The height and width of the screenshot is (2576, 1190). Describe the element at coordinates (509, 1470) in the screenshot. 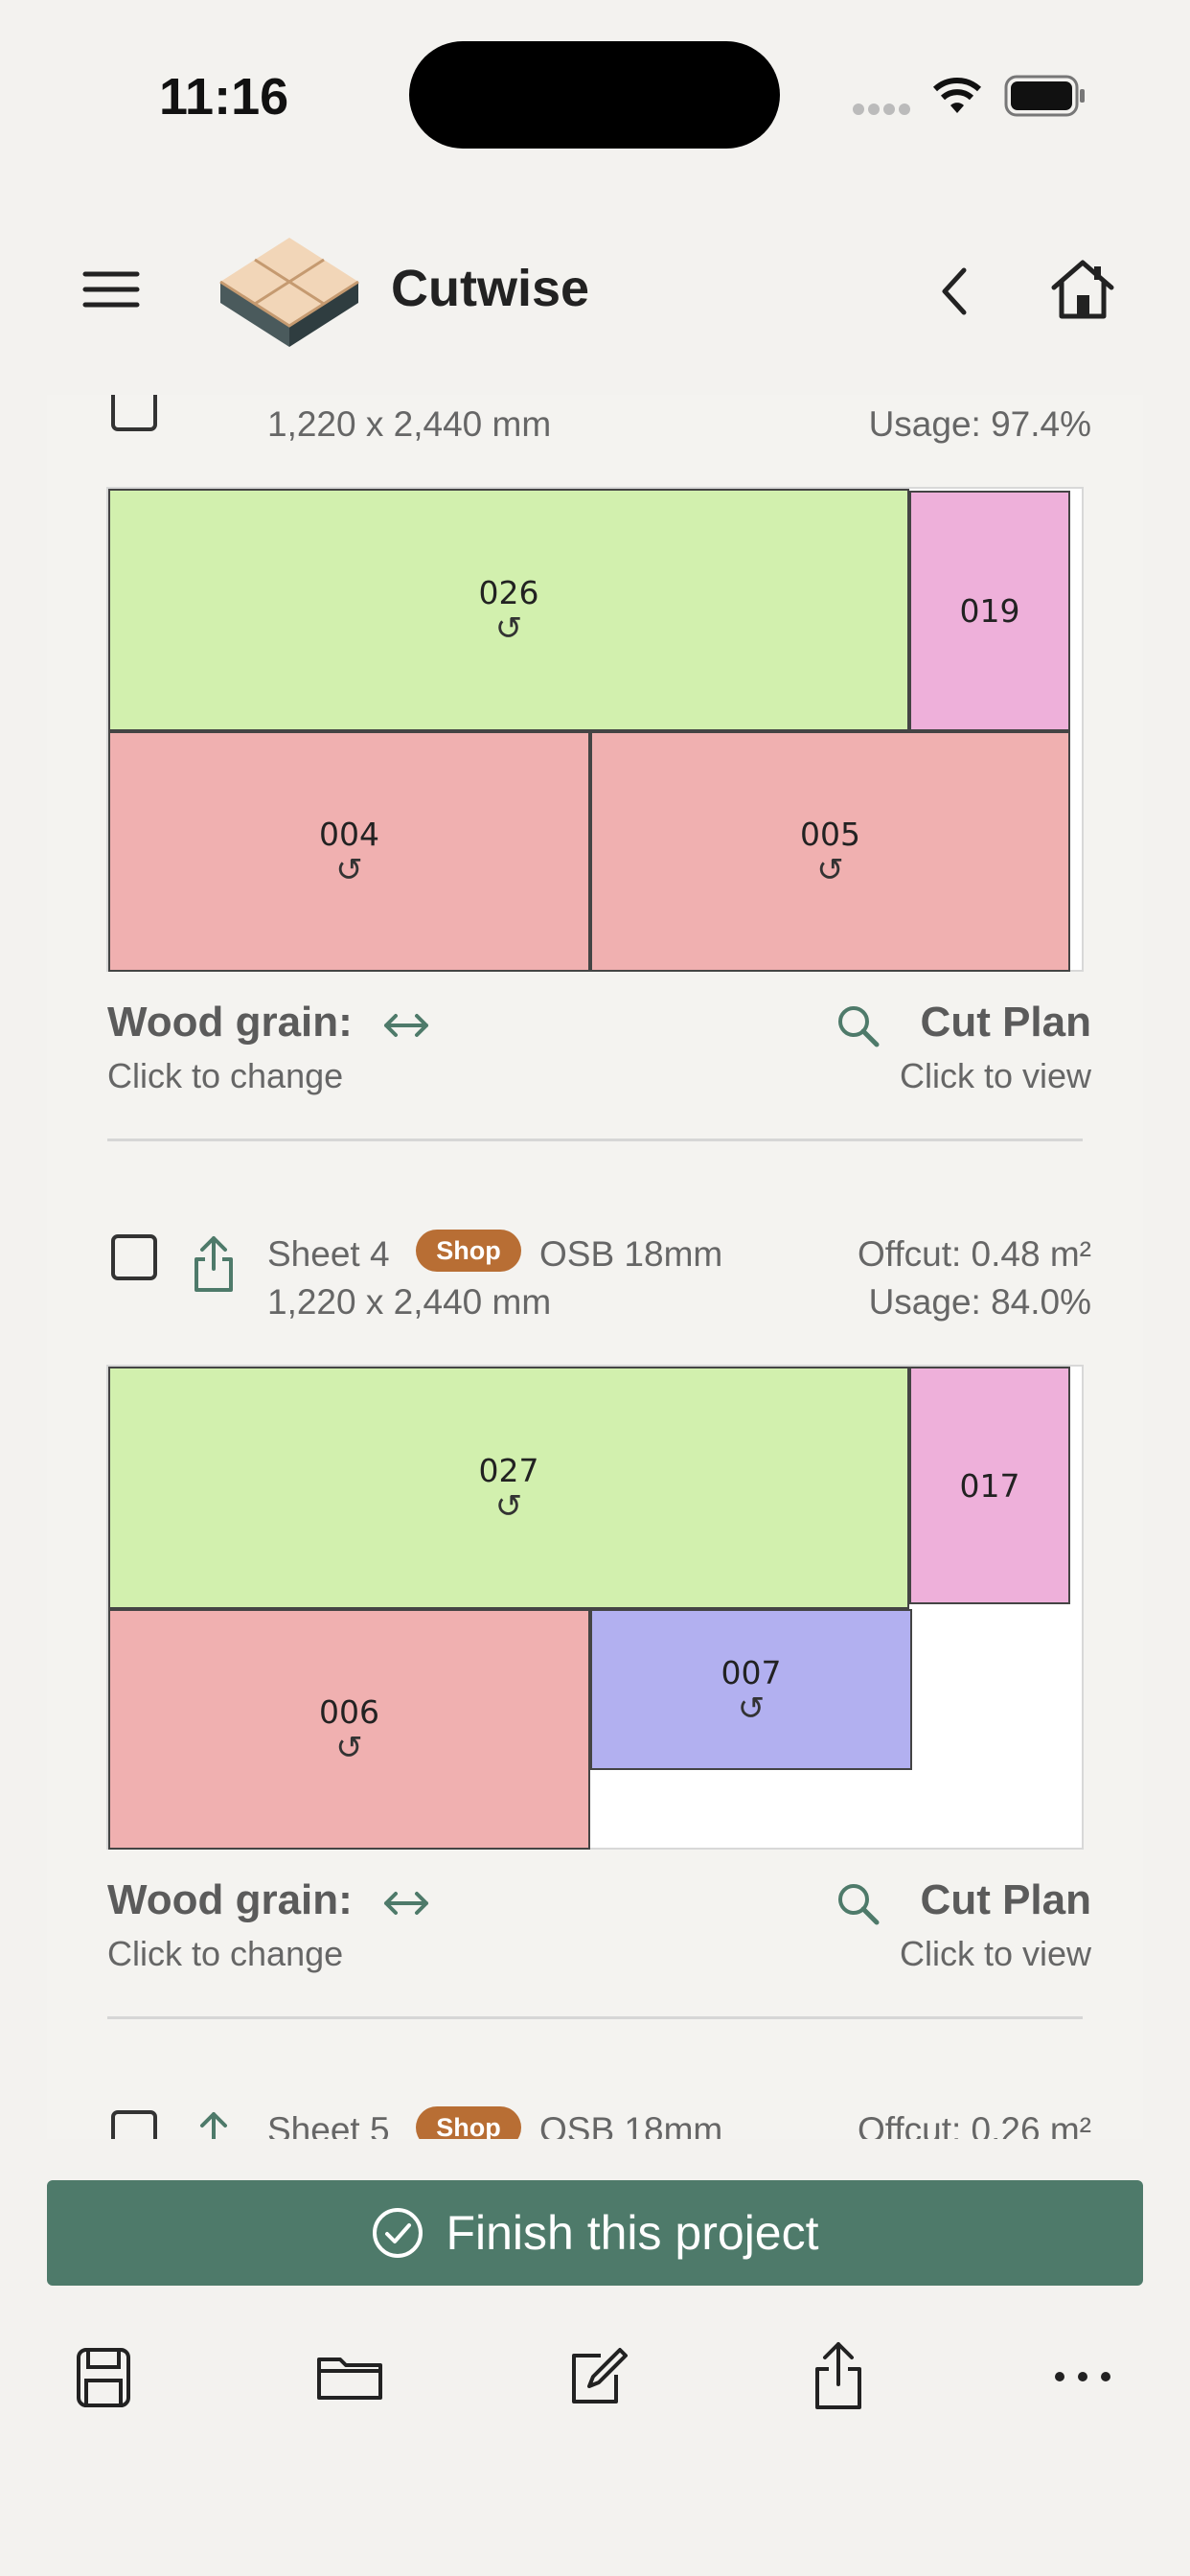

I see `piece-label: 027` at that location.